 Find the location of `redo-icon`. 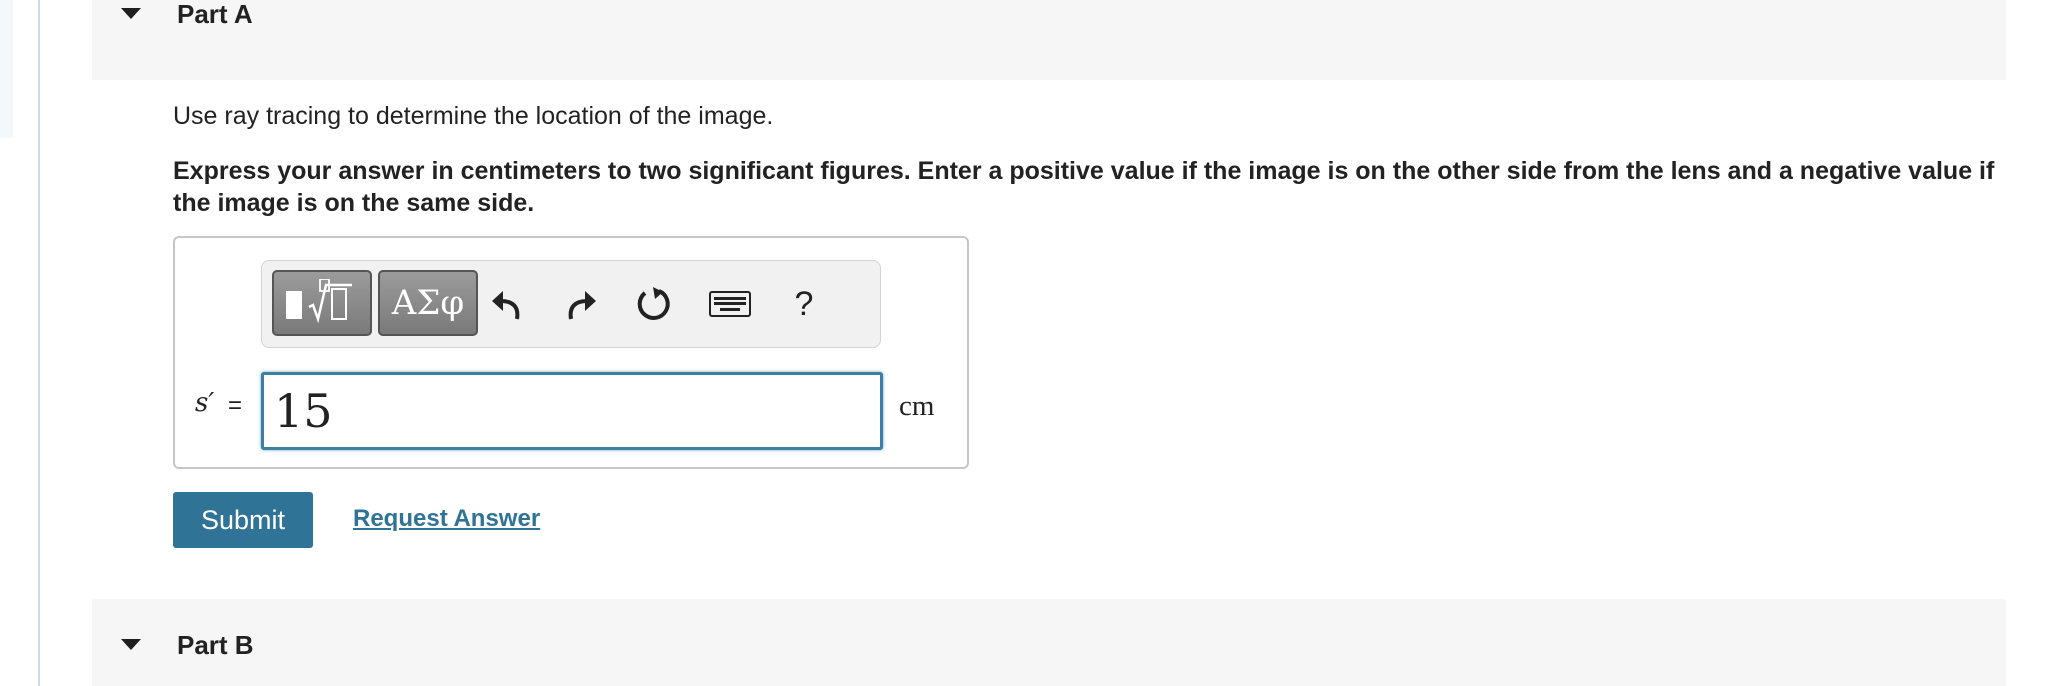

redo-icon is located at coordinates (582, 305).